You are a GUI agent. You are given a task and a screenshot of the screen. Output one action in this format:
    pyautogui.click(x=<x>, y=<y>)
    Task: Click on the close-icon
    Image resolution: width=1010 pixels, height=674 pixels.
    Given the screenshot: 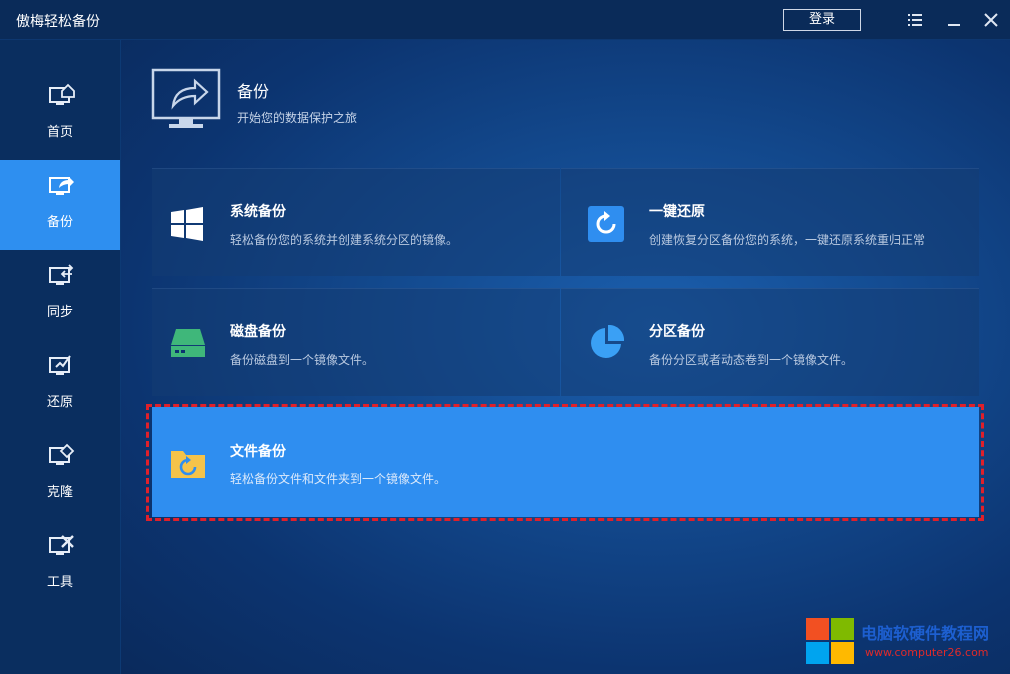 What is the action you would take?
    pyautogui.click(x=991, y=20)
    